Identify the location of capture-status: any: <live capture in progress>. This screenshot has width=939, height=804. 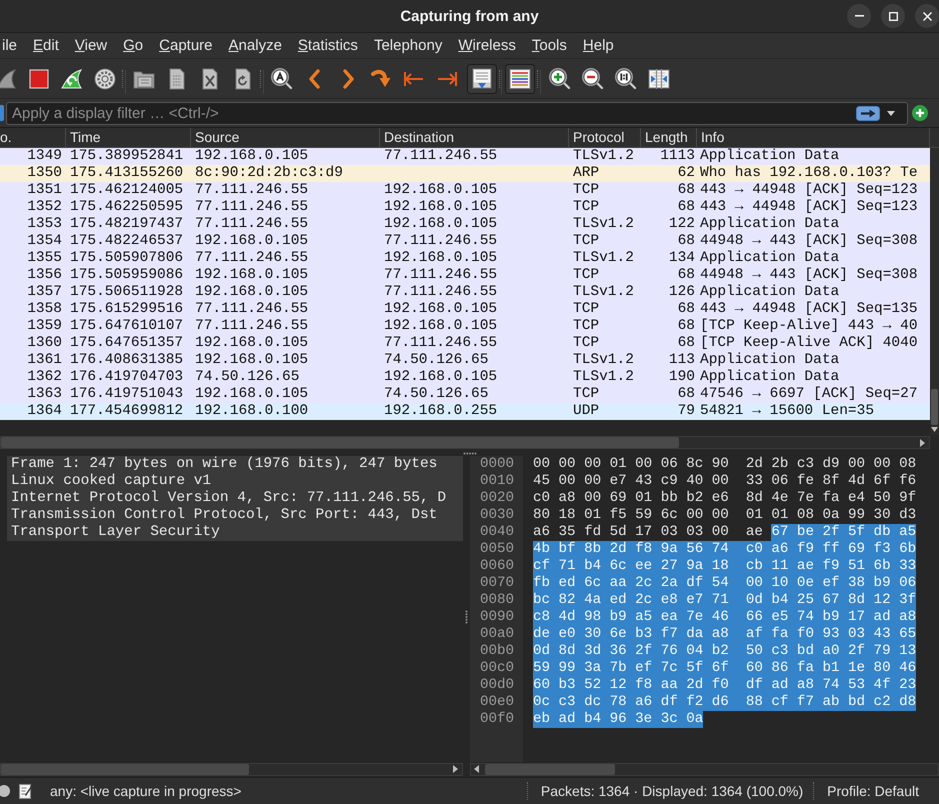
(146, 791).